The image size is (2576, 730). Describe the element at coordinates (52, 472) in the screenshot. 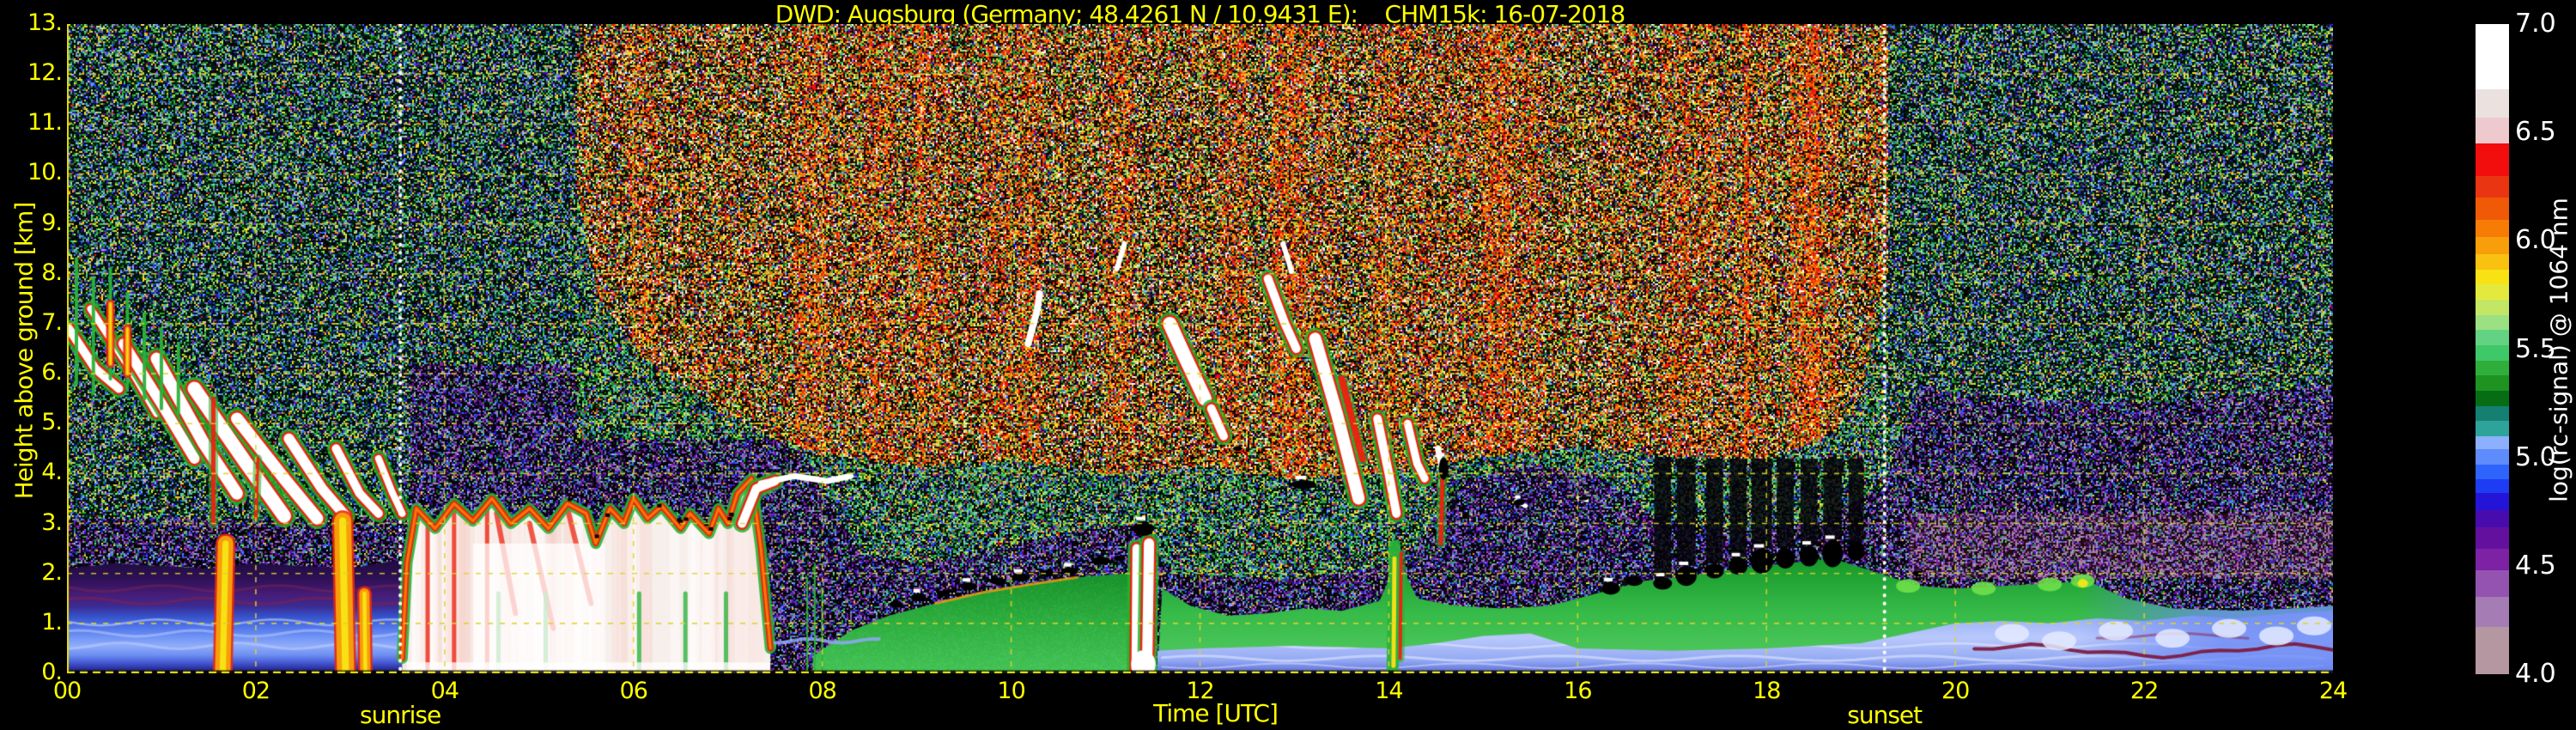

I see `y-tick-label: 4.` at that location.